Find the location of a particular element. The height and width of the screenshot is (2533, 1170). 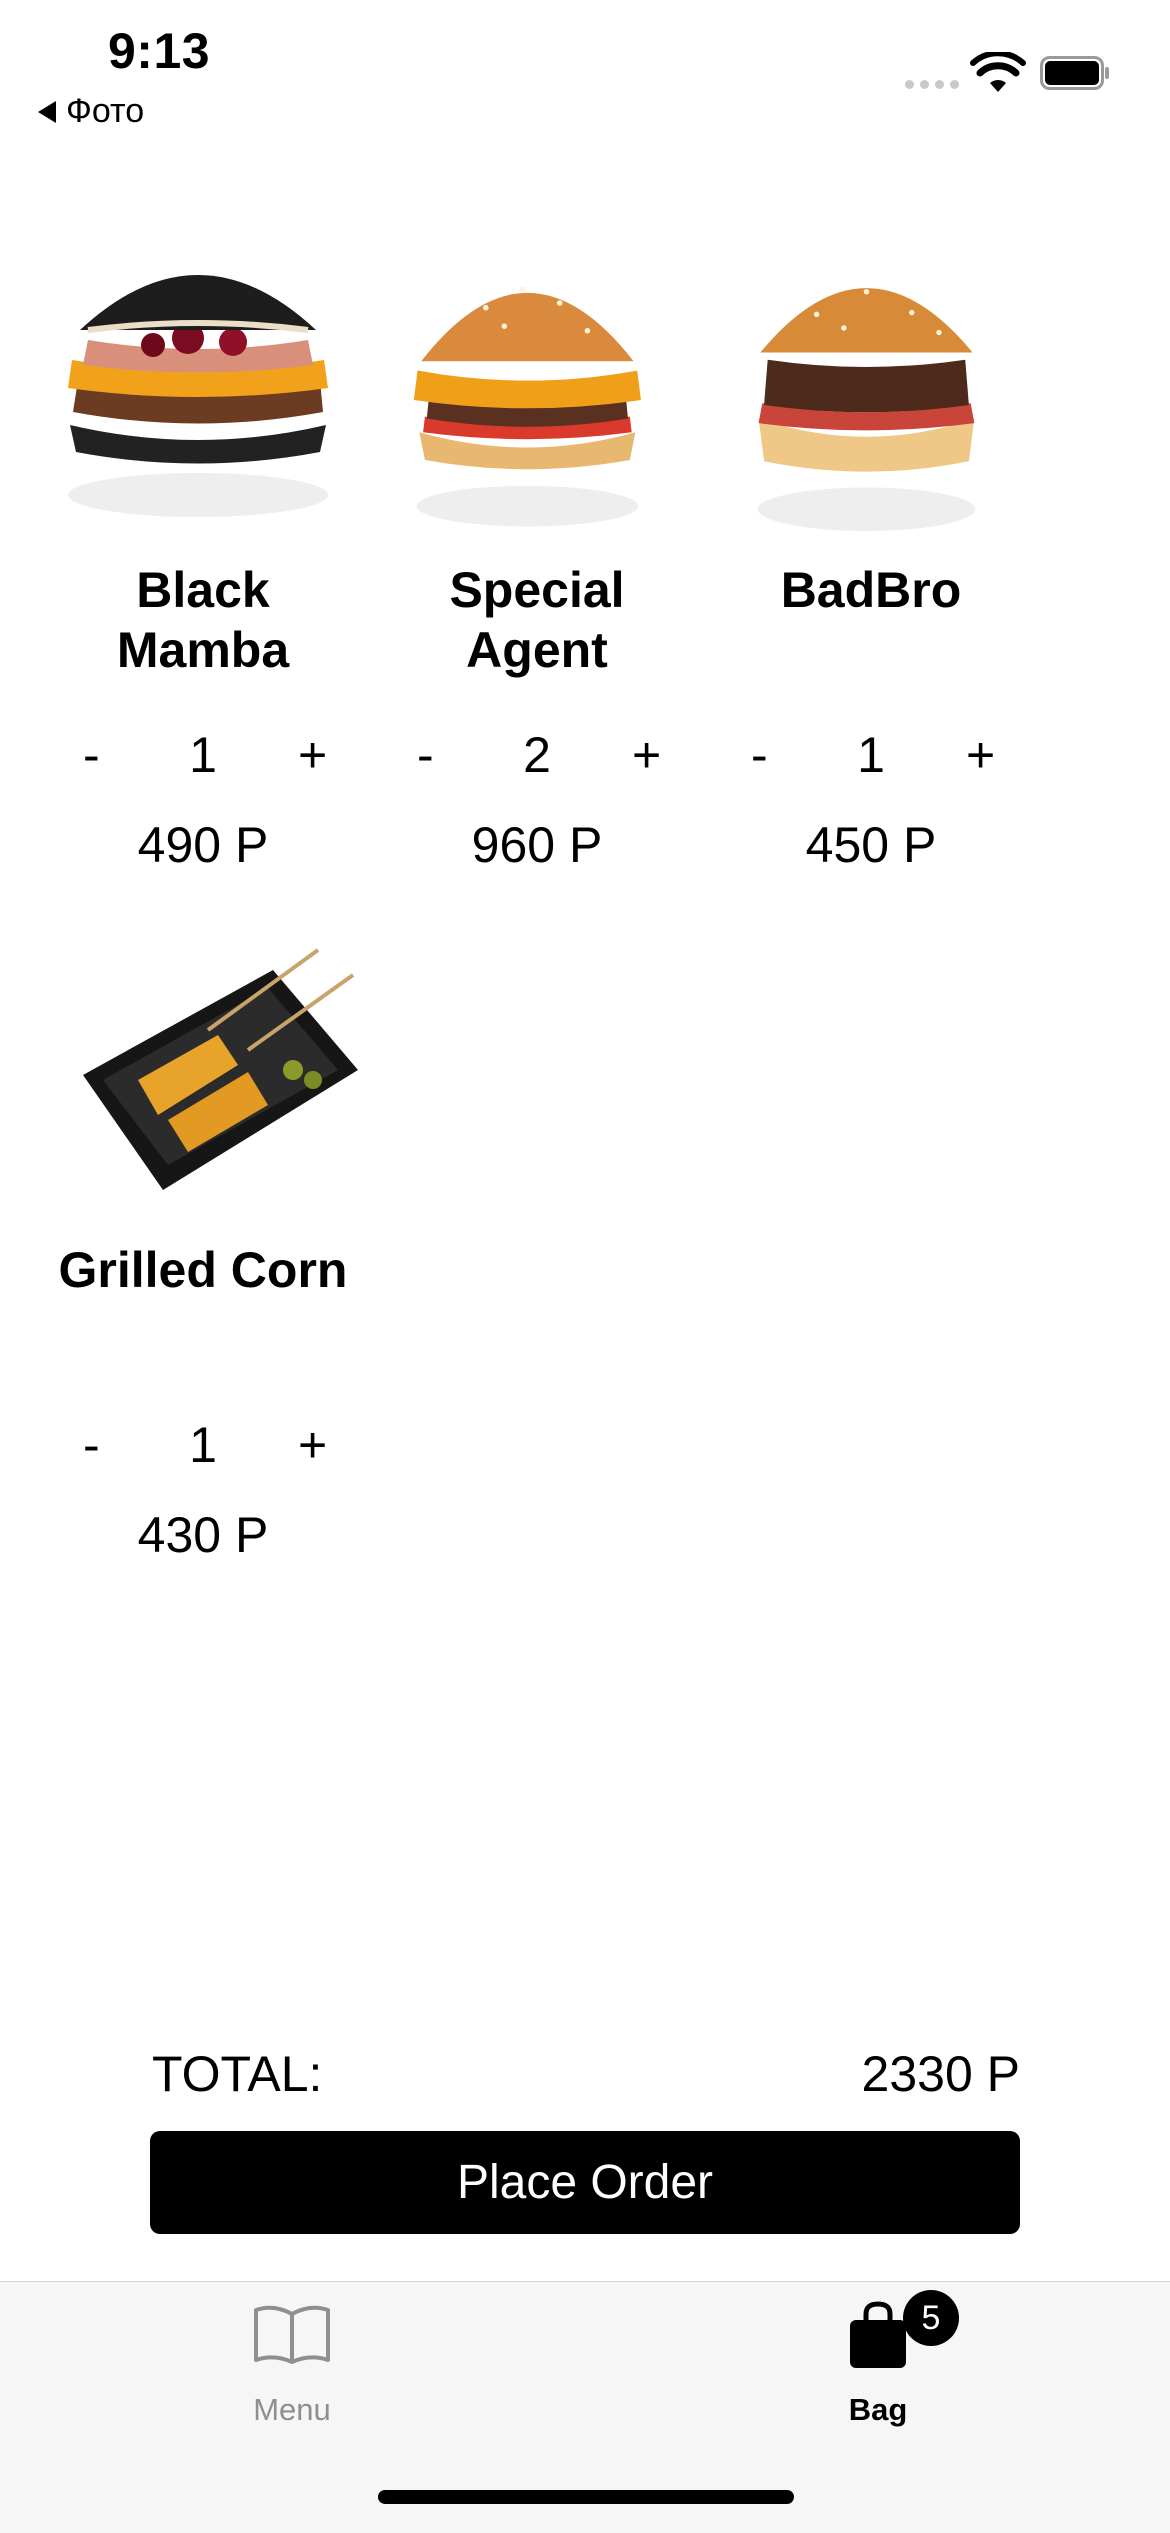

black-mamba-burger-image is located at coordinates (198, 396).